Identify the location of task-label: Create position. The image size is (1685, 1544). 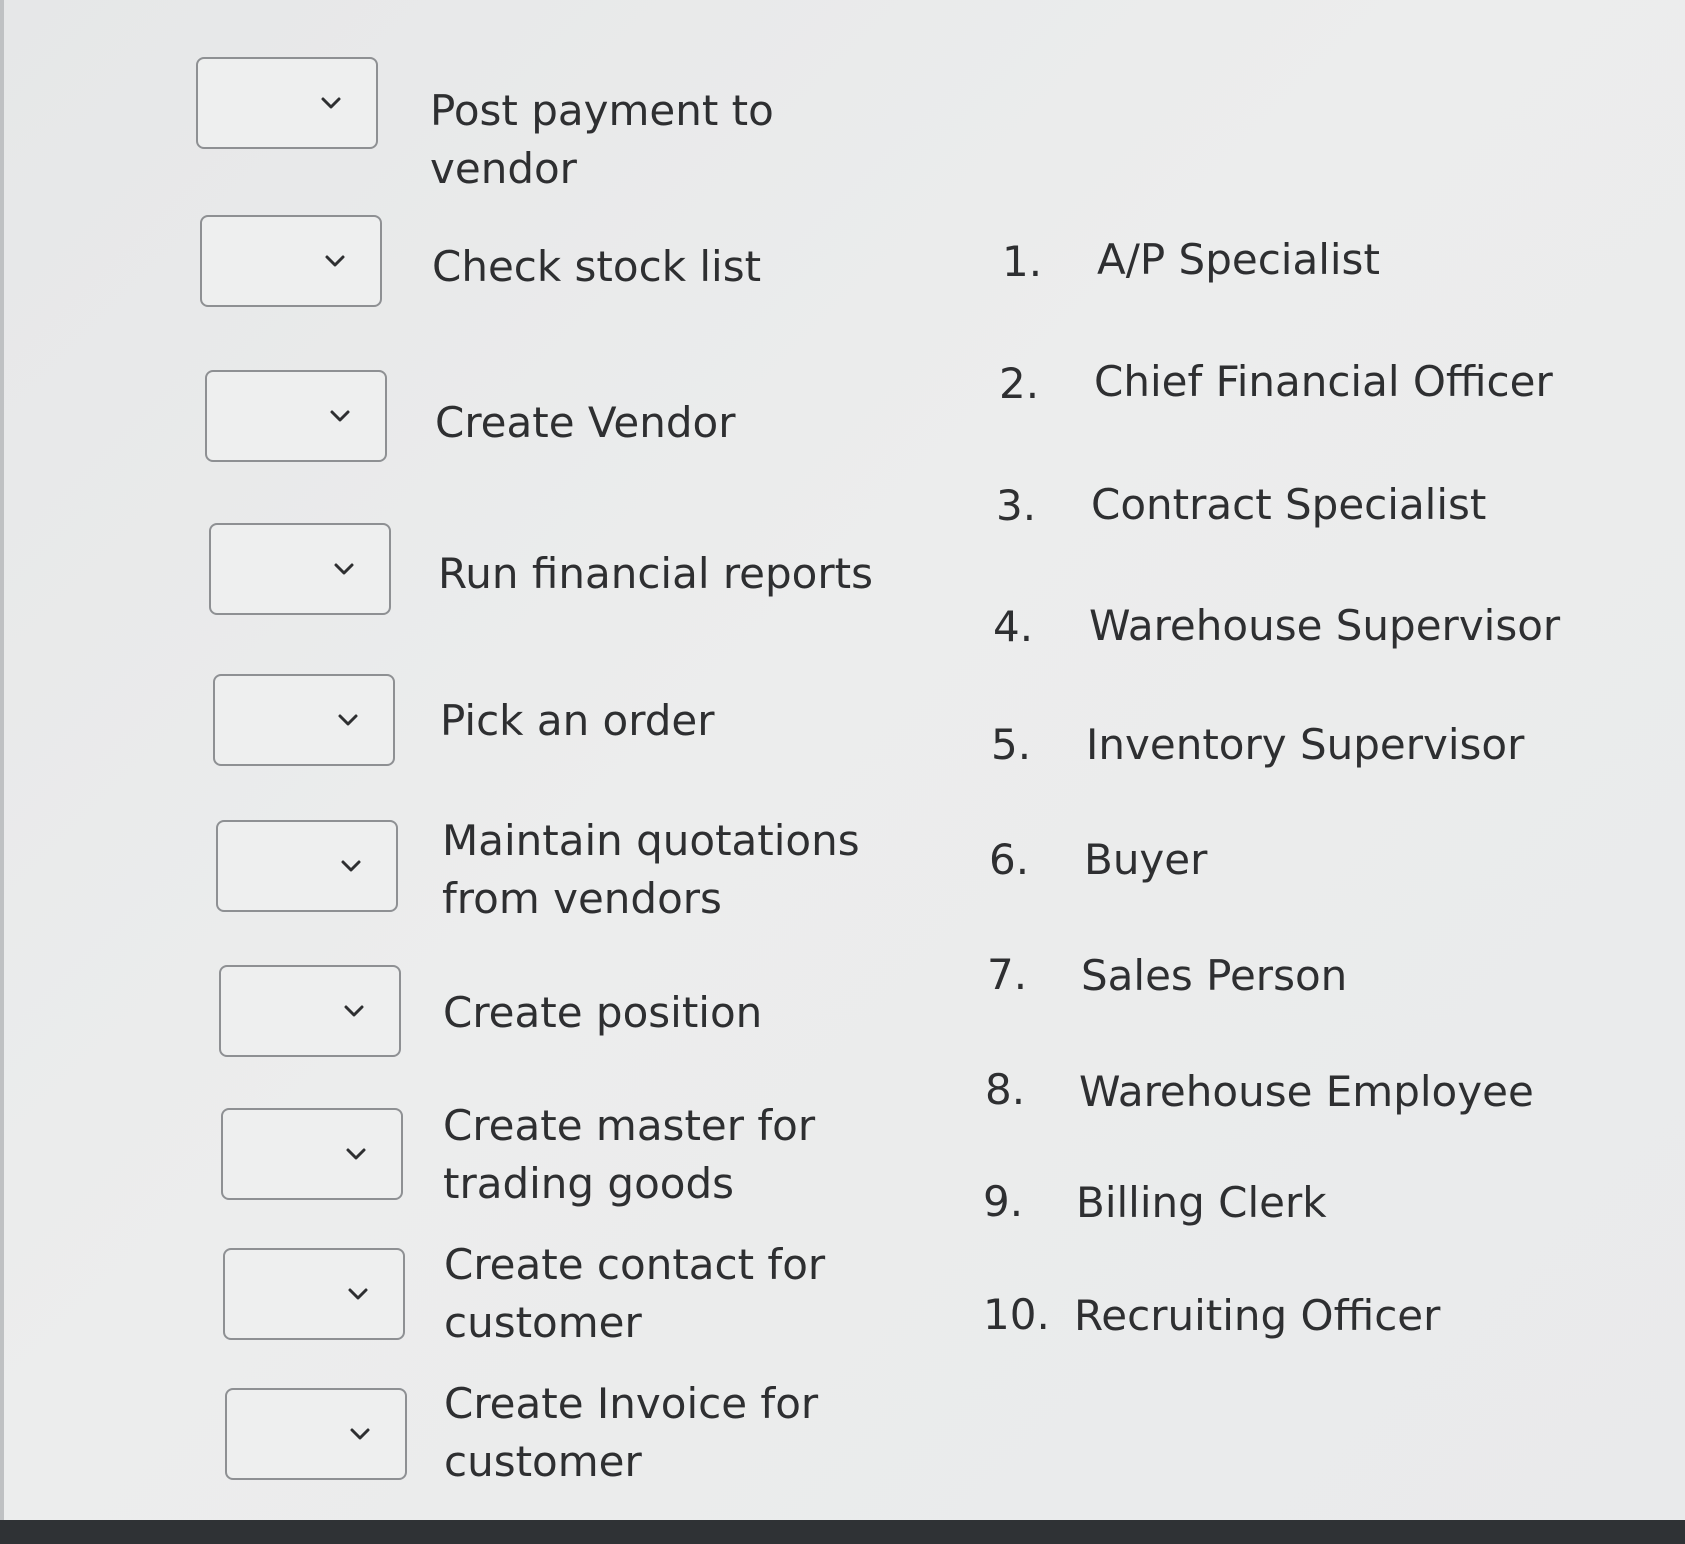
(603, 1012).